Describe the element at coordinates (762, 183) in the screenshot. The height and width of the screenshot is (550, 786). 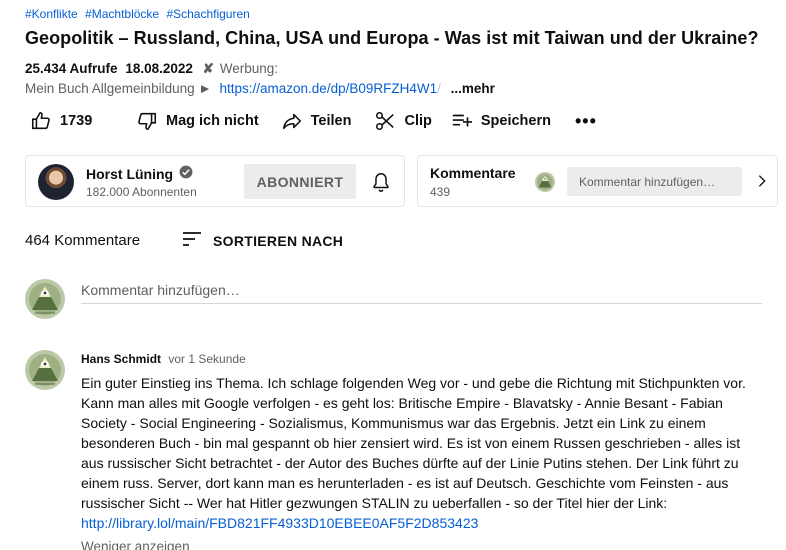
I see `chevron-right-icon` at that location.